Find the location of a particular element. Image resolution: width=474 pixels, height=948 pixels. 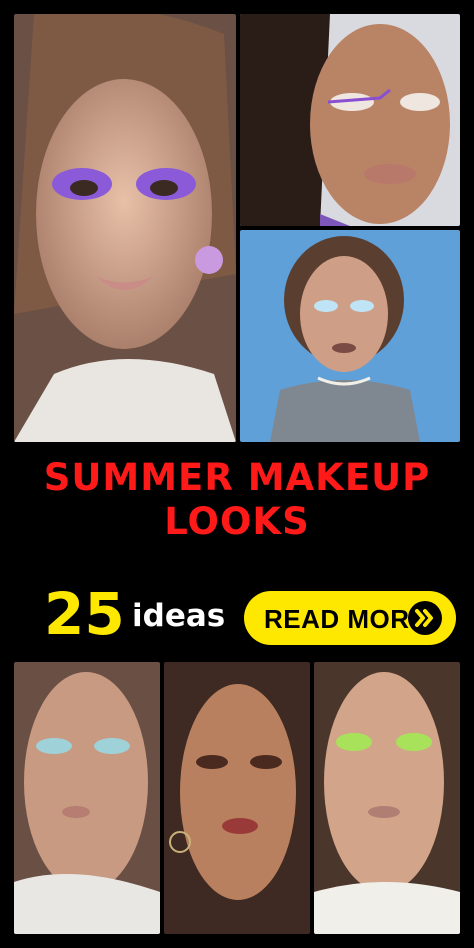

ideas-count: 25 is located at coordinates (84, 614).